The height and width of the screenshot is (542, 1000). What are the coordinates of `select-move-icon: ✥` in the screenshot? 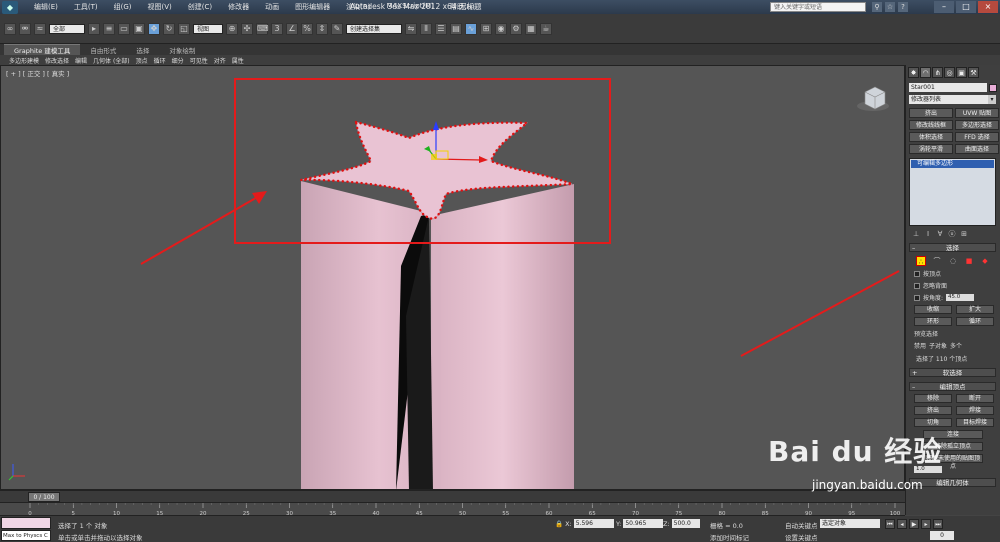 It's located at (154, 28).